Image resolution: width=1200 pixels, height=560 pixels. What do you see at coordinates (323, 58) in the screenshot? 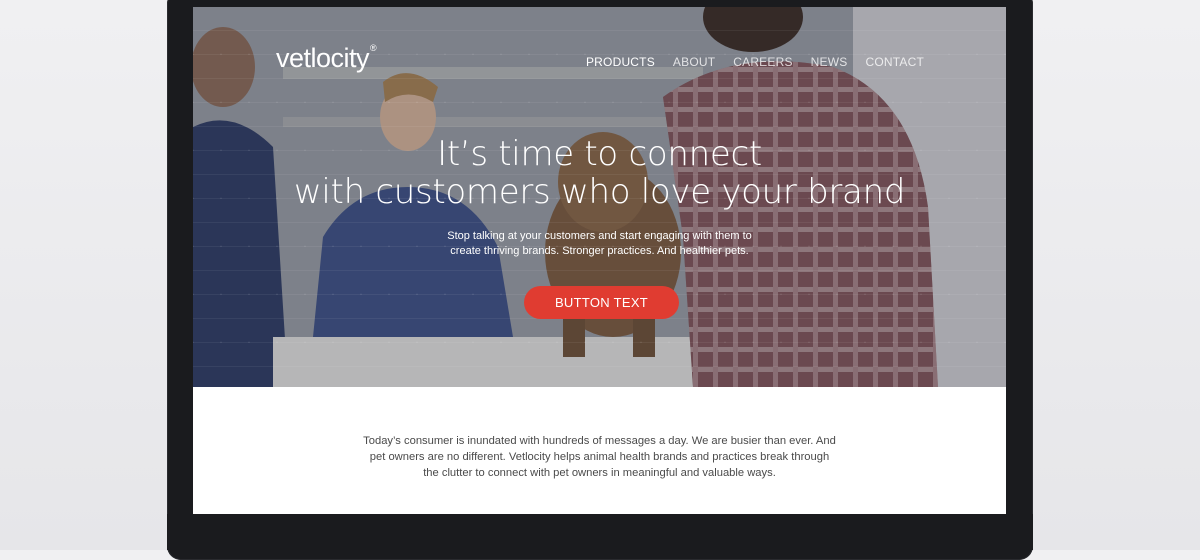
I see `brand-name: vetlocity` at bounding box center [323, 58].